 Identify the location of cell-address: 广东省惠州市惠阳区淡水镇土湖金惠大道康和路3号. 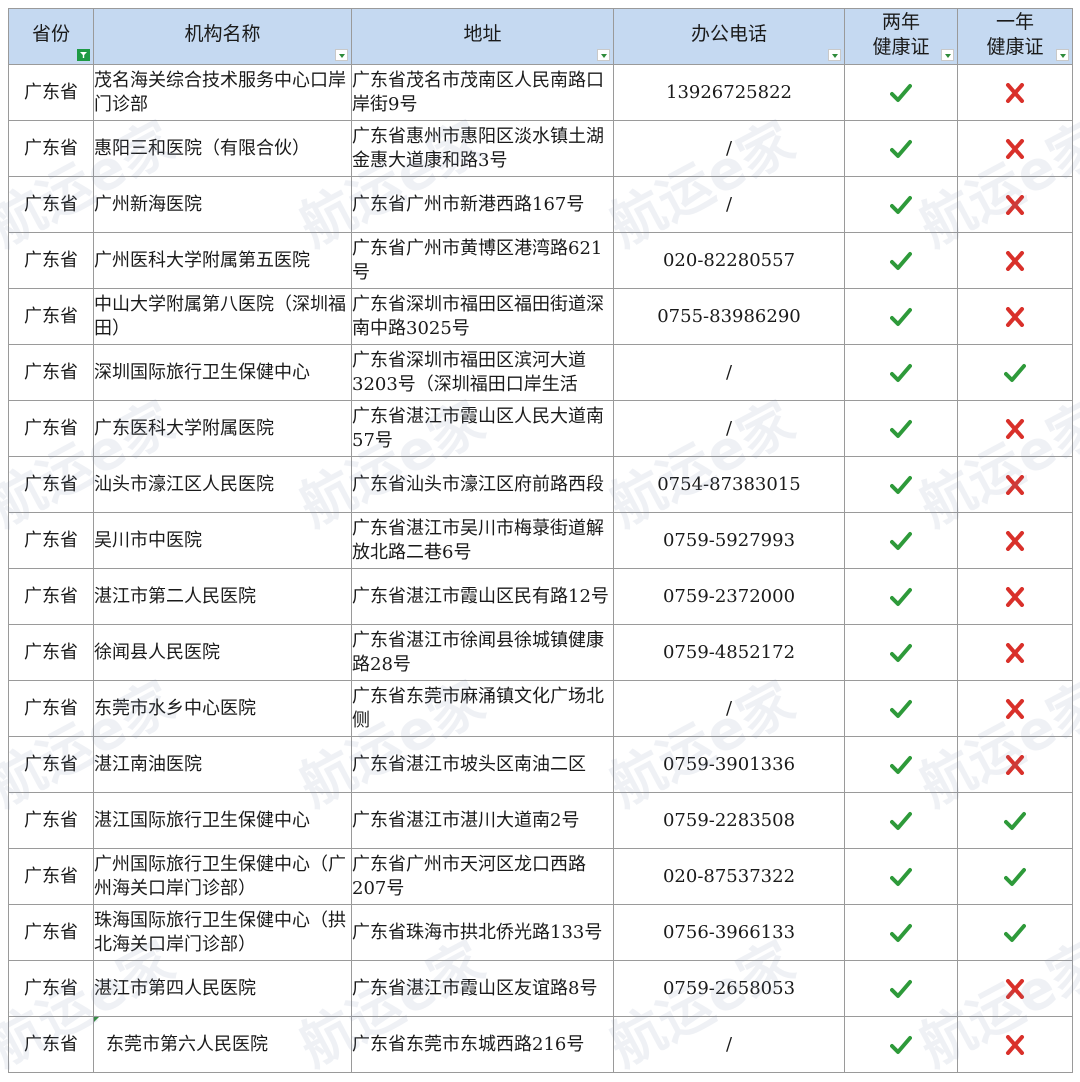
(482, 148).